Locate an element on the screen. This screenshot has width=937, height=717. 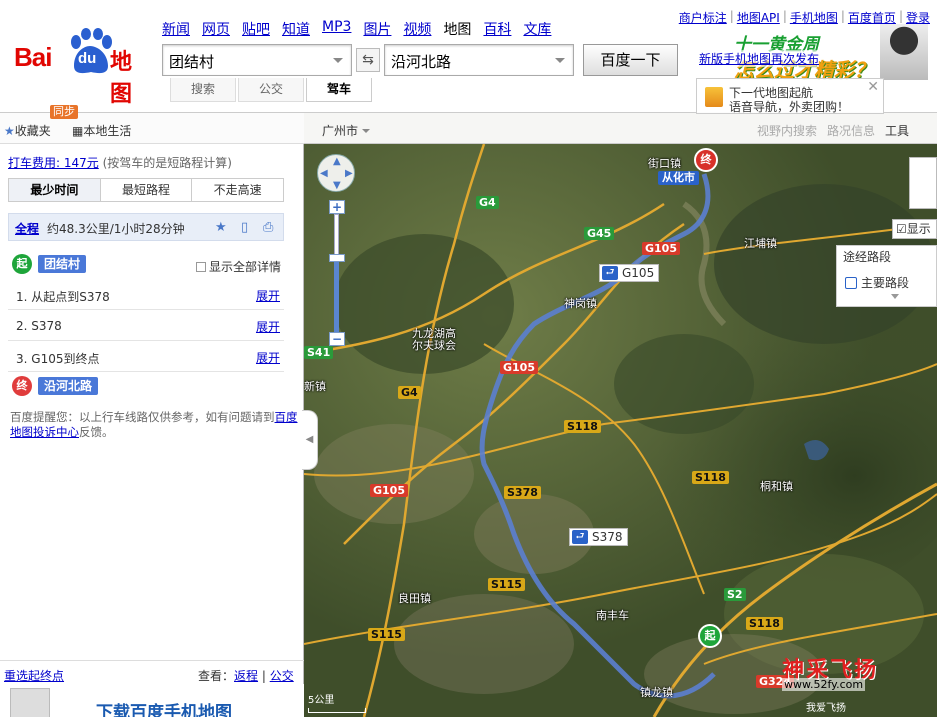
view-options: 查看：返程 | 公交 is located at coordinates (246, 676).